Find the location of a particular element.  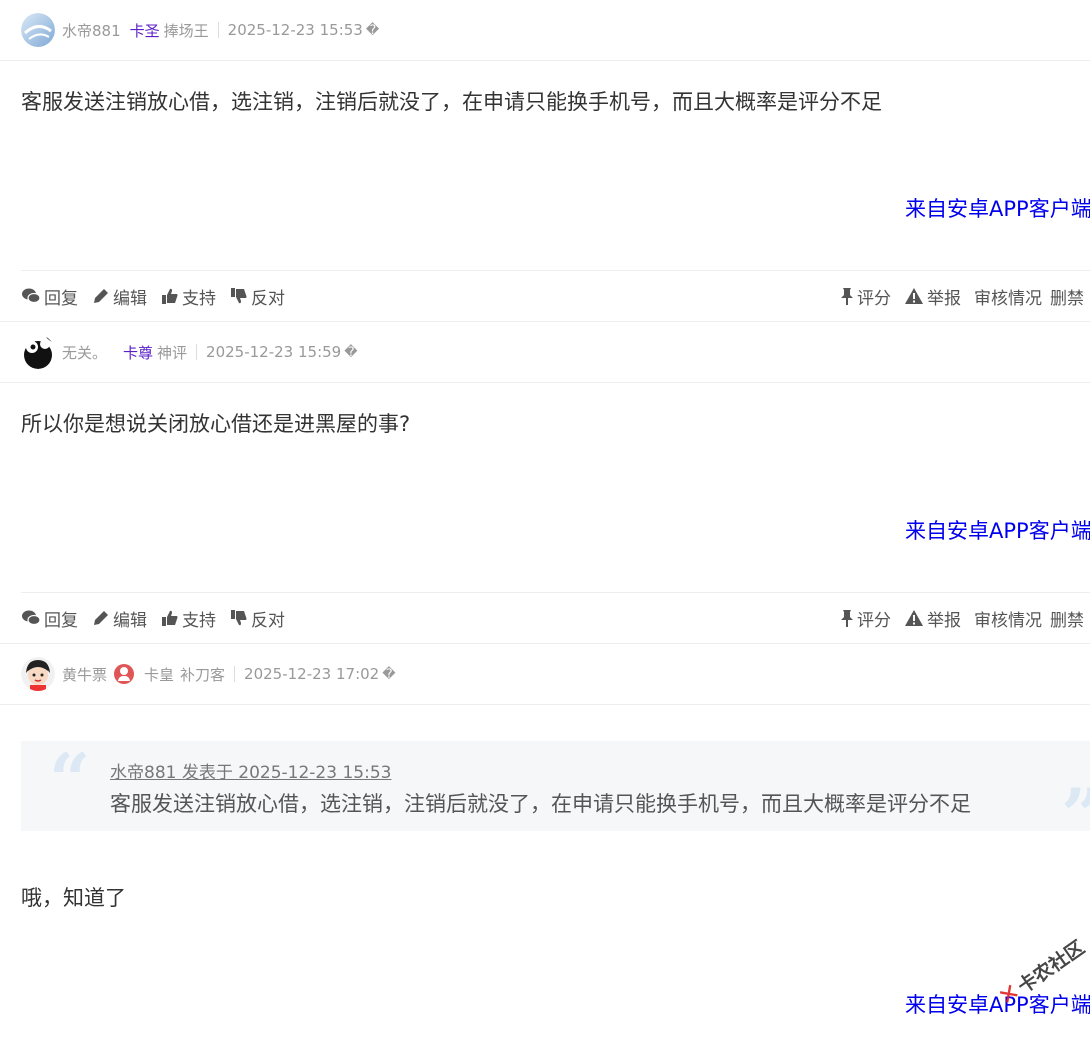

author-name: 黄牛票 is located at coordinates (84, 674).